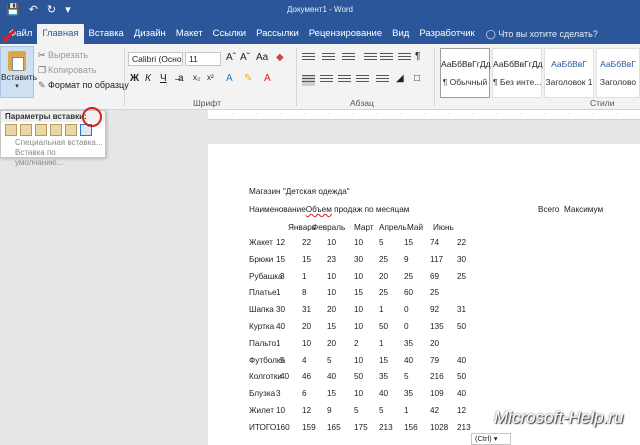 This screenshot has height=445, width=640. Describe the element at coordinates (42, 55) in the screenshot. I see `scissors-icon: ✂` at that location.